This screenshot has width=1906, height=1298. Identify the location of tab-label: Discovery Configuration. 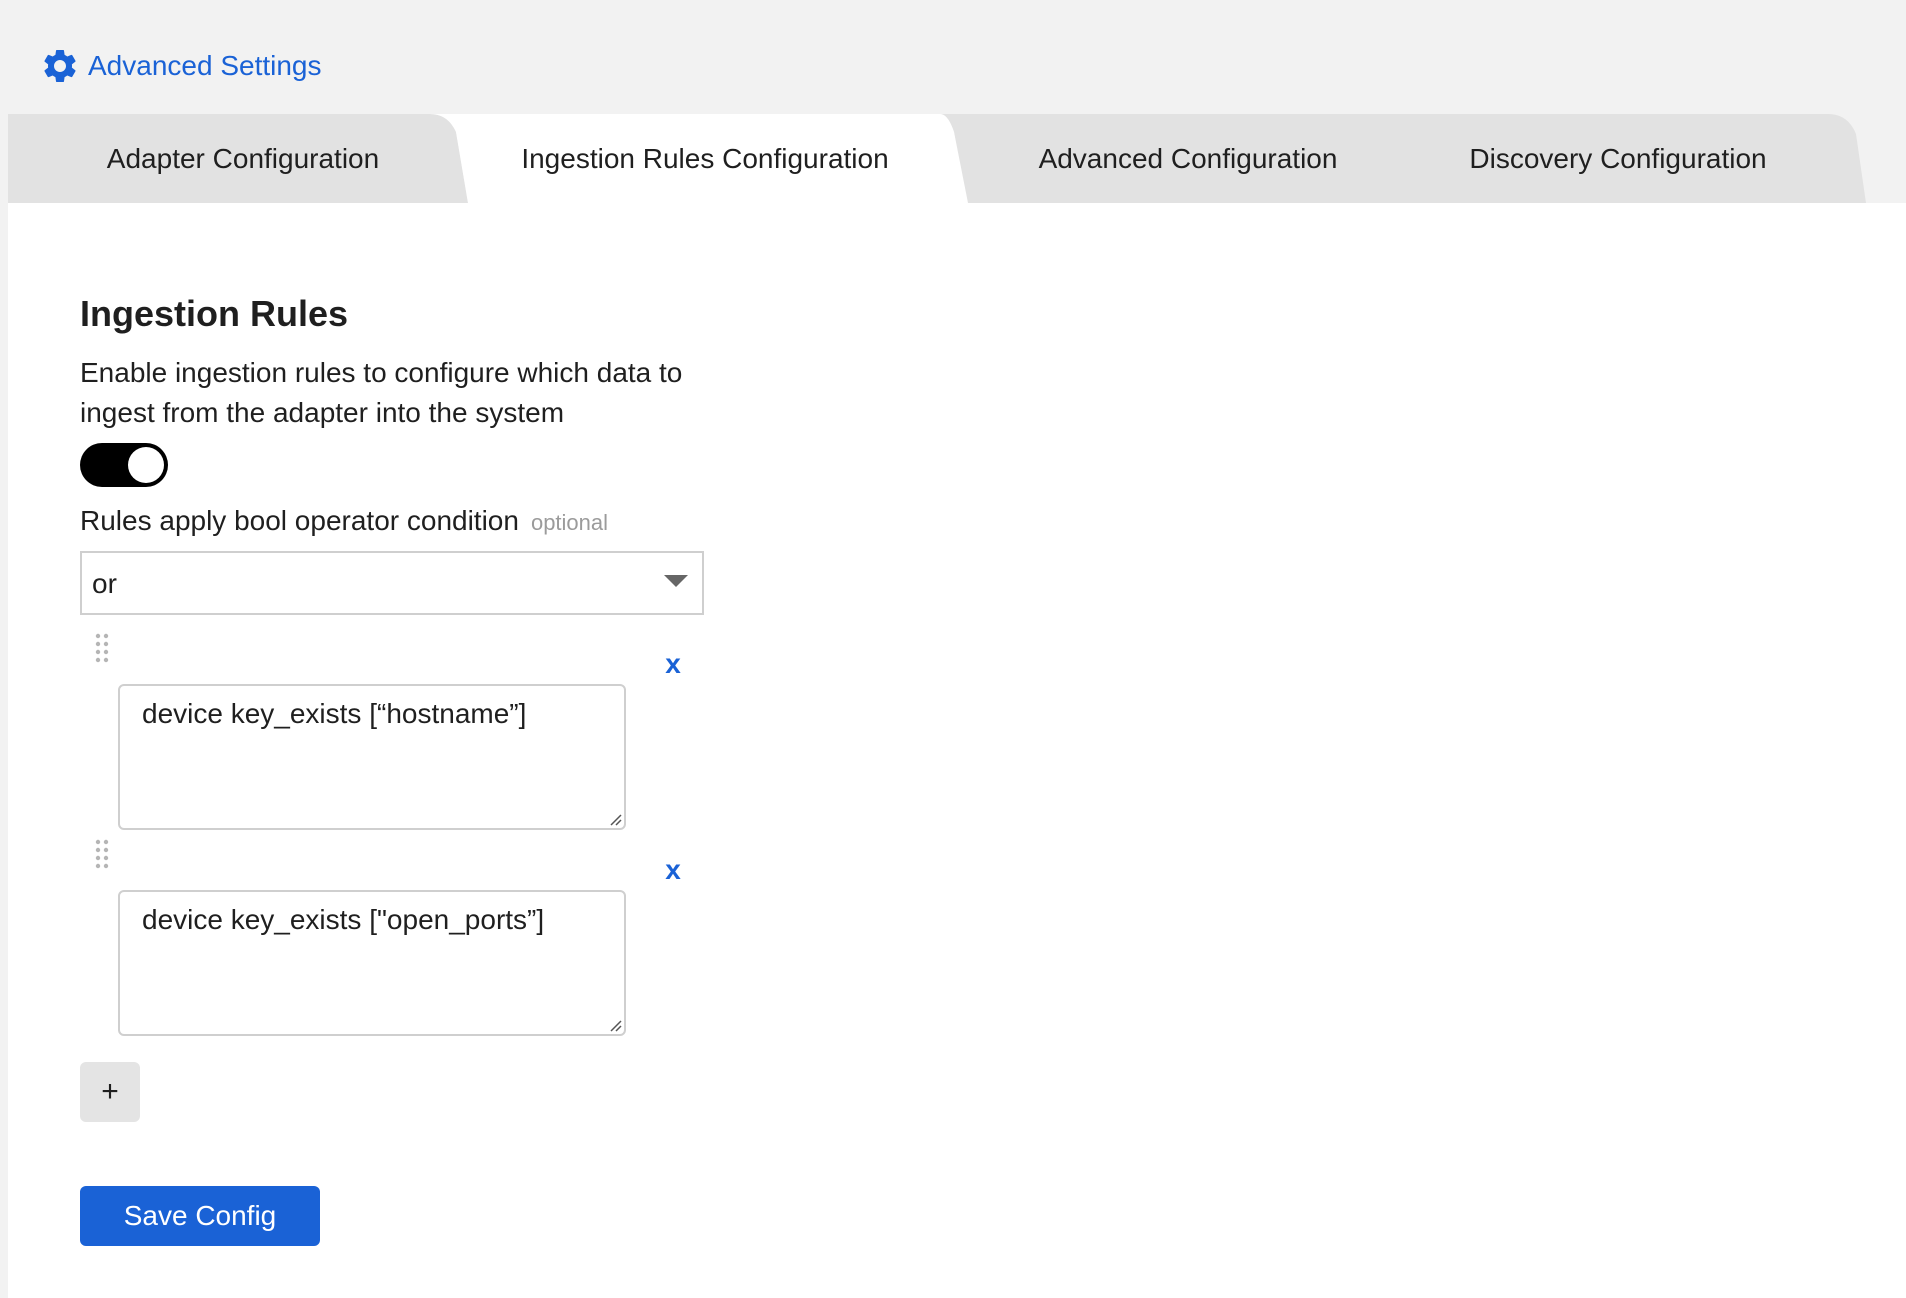
(1618, 158).